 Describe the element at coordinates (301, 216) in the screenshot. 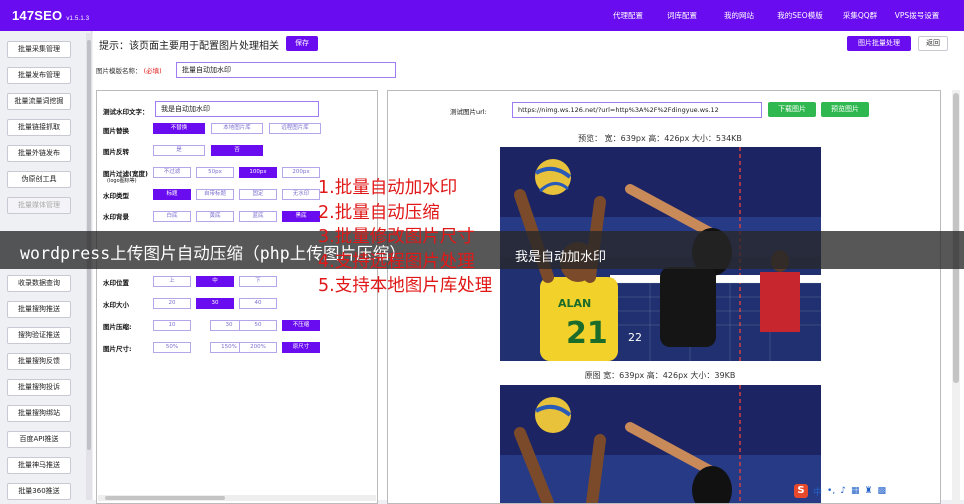

I see `wmbg-option-black: 黑底` at that location.